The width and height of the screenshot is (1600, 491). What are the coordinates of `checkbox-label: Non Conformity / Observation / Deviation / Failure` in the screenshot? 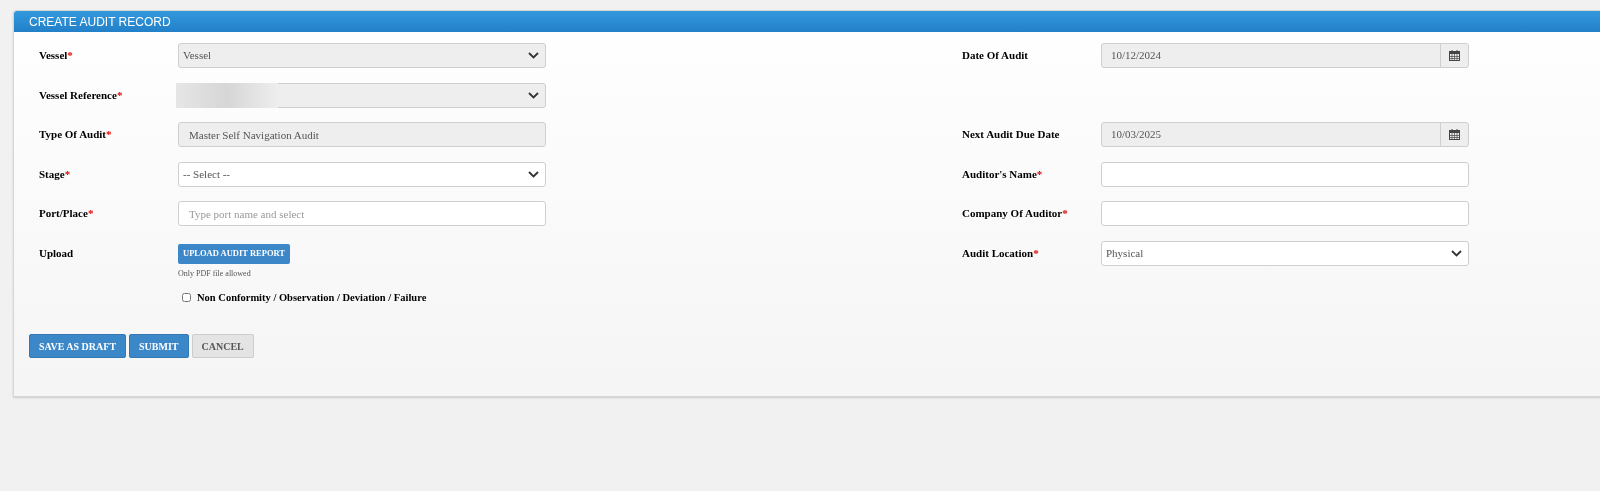 It's located at (312, 297).